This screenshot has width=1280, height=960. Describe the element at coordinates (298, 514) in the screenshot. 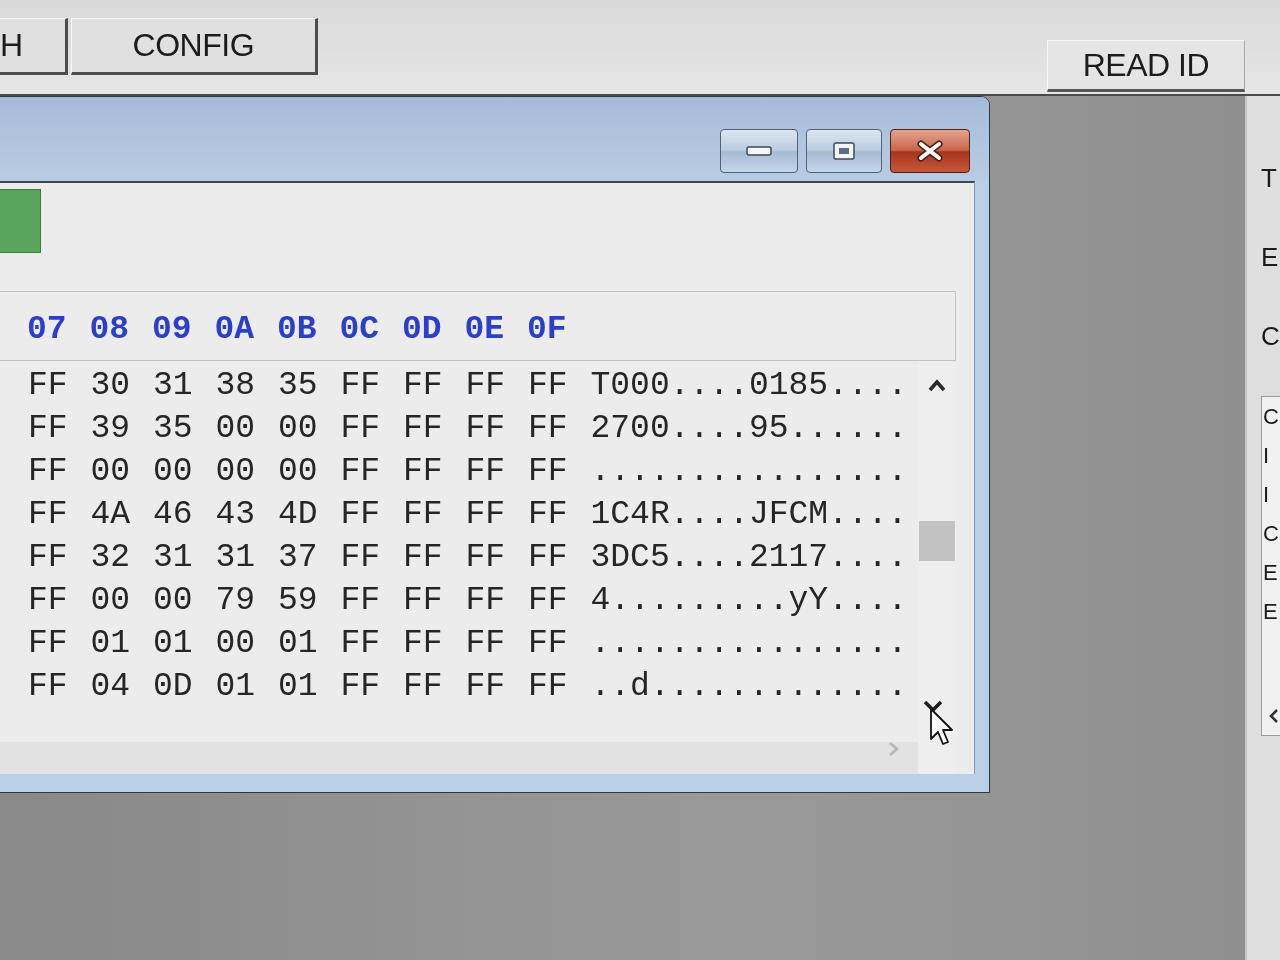

I see `hex-byte: 4D` at that location.